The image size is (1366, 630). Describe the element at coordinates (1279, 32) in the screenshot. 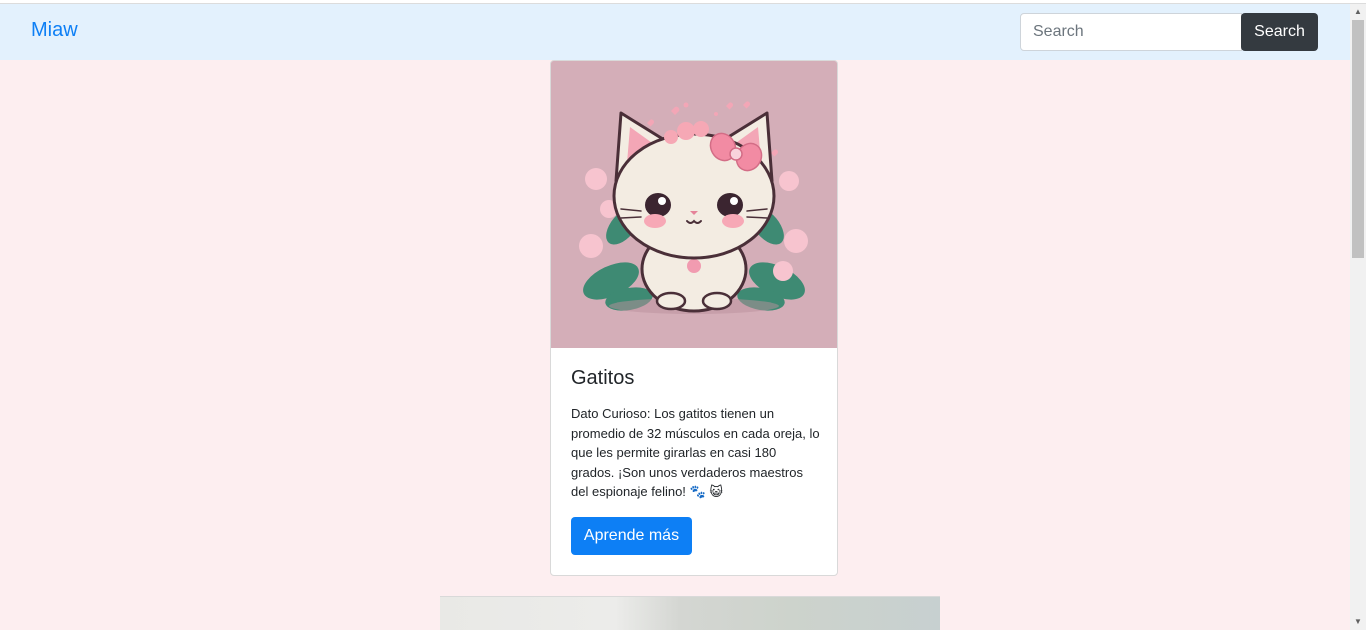

I see `search-button: Search` at that location.